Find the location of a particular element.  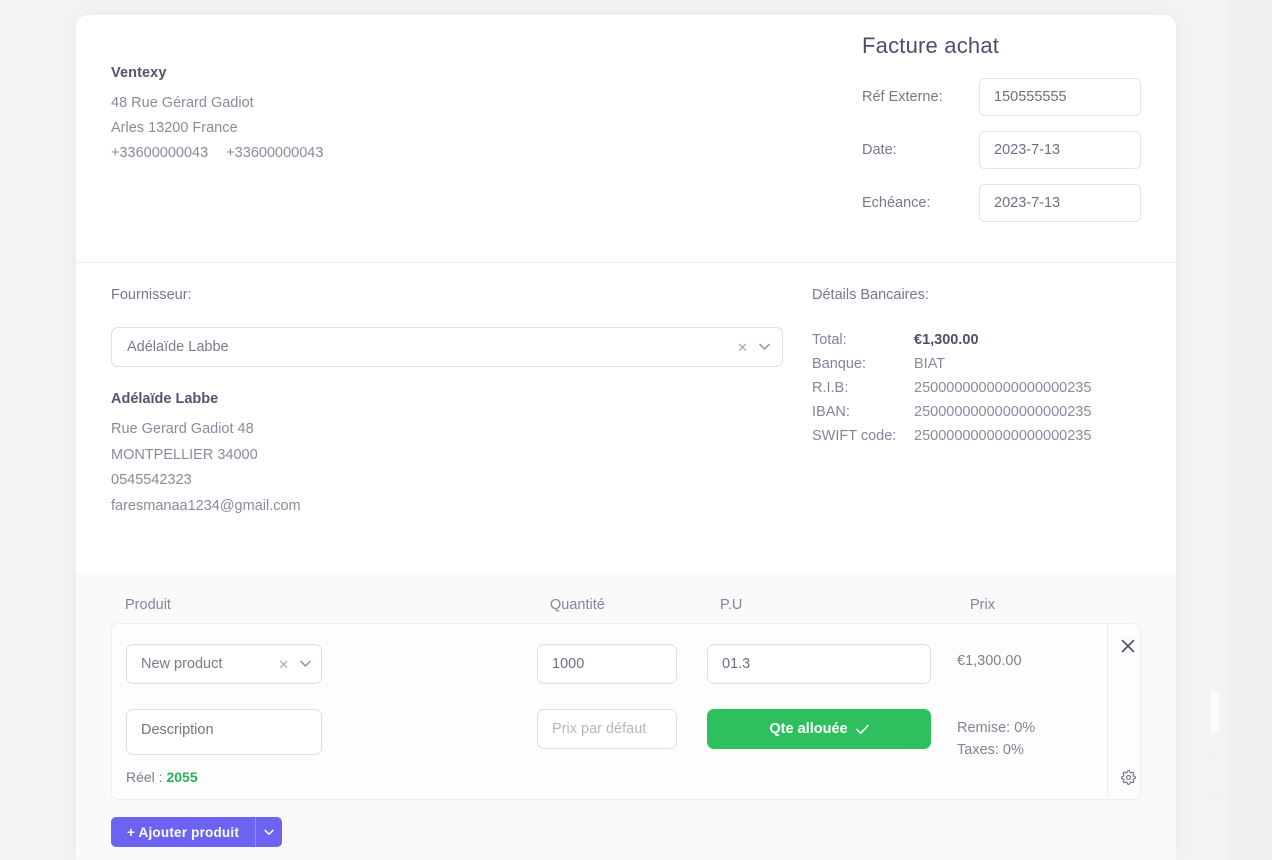

field-row-ref-externe: Réf Externe: is located at coordinates (1007, 97).